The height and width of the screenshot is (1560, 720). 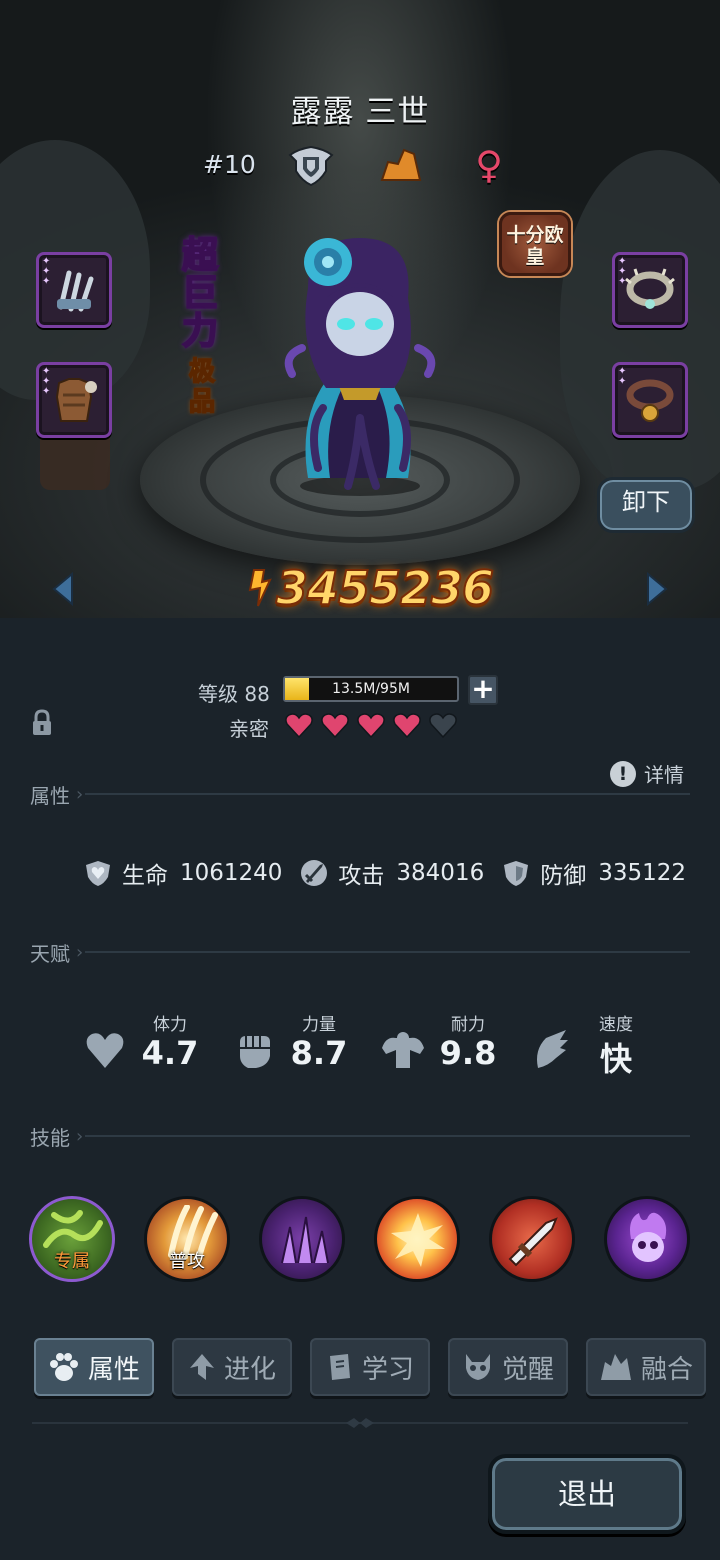 I want to click on combat-power: 3455236, so click(x=368, y=588).